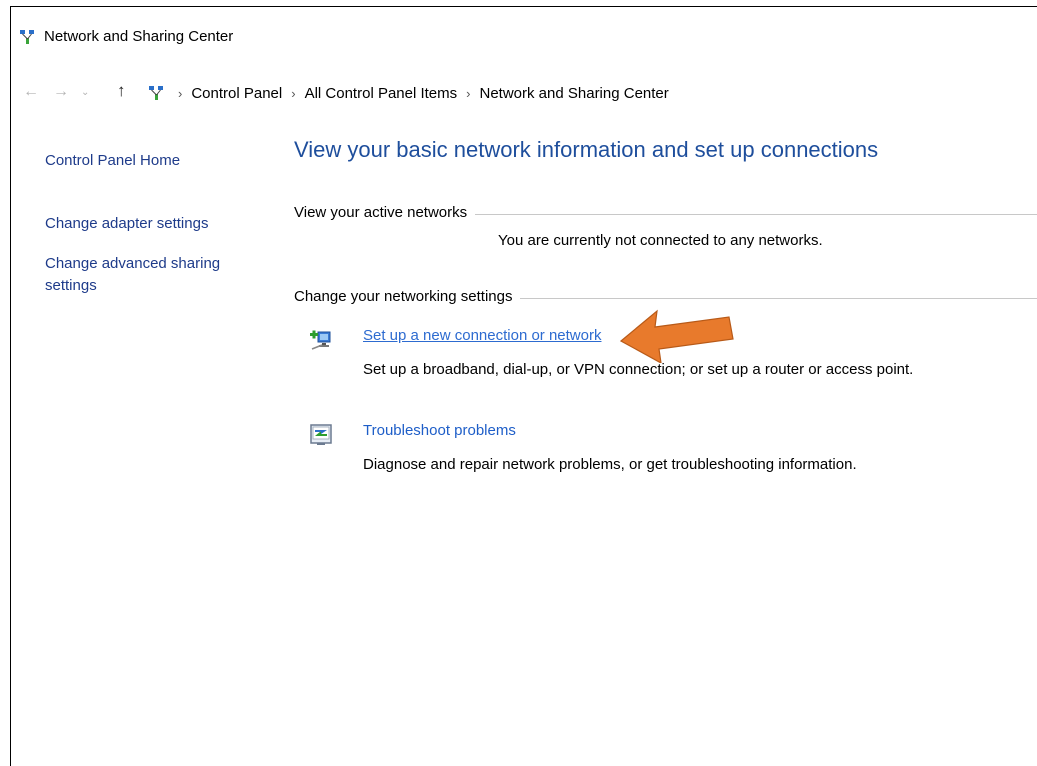  I want to click on setup-new-connection-link: Set up a new connection or network, so click(482, 335).